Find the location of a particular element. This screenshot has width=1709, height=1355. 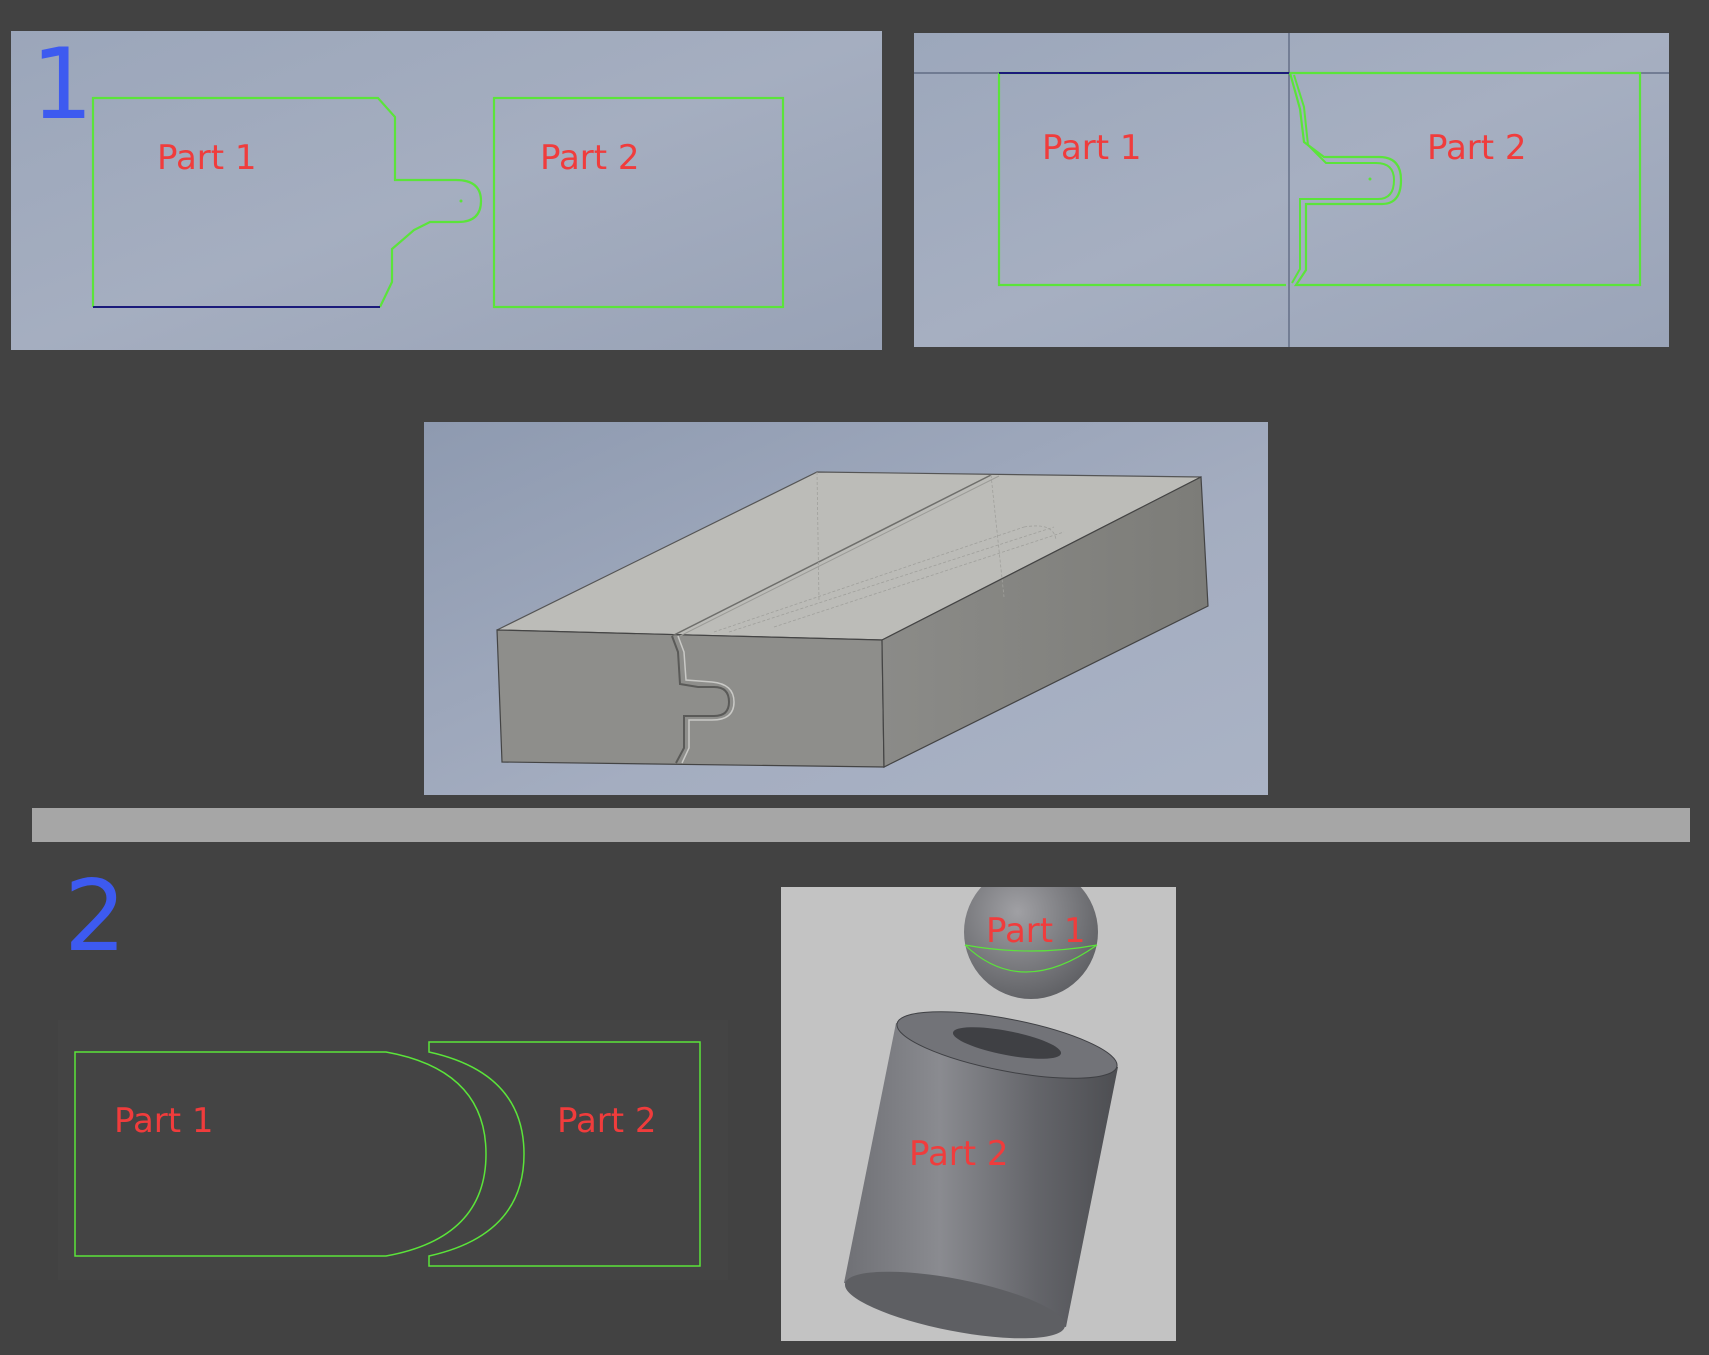

jigsaw-joint-3d-model-icon is located at coordinates (846, 608).